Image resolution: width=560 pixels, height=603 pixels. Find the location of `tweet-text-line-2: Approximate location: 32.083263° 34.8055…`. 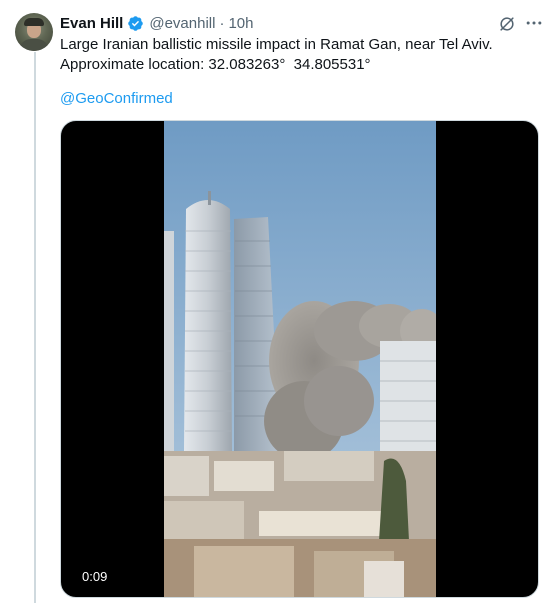

tweet-text-line-2: Approximate location: 32.083263° 34.8055… is located at coordinates (215, 64).